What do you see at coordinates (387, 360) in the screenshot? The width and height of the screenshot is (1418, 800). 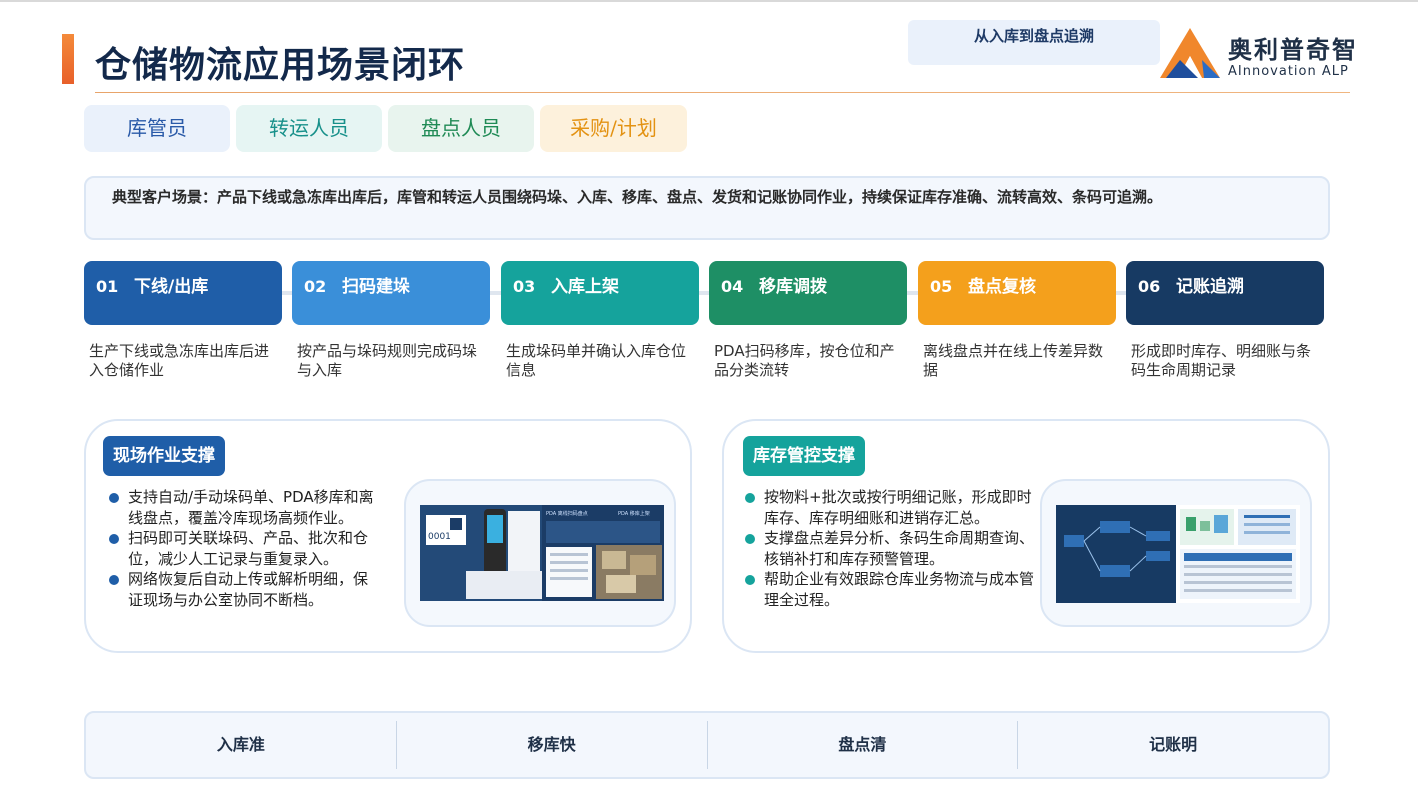 I see `step-description: 按产品与垛码规则完成码垛与入库` at bounding box center [387, 360].